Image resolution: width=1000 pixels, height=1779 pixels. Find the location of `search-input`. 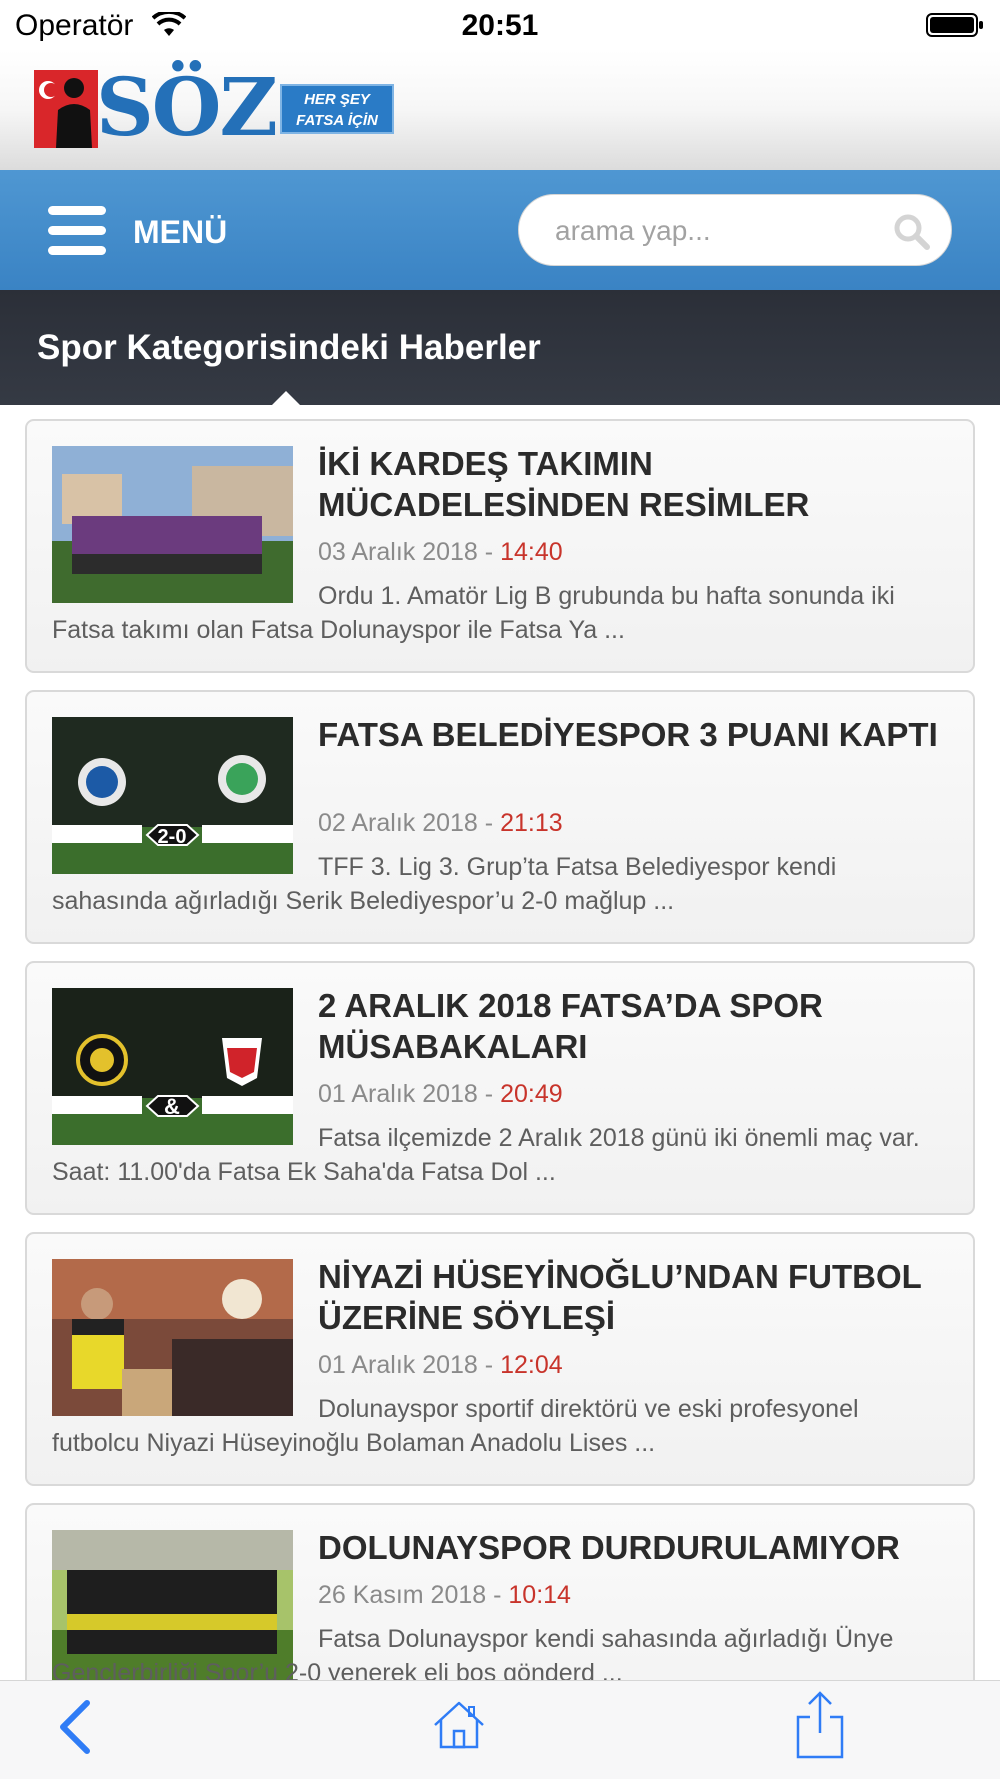

search-input is located at coordinates (715, 231).